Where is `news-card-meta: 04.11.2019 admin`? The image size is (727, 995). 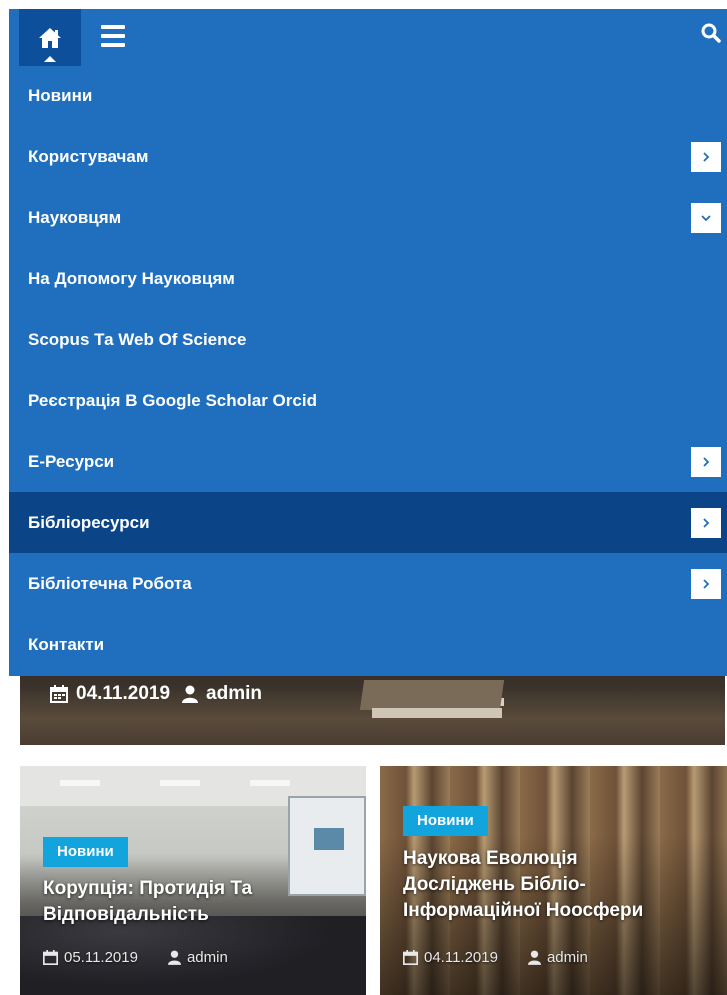
news-card-meta: 04.11.2019 admin is located at coordinates (495, 957).